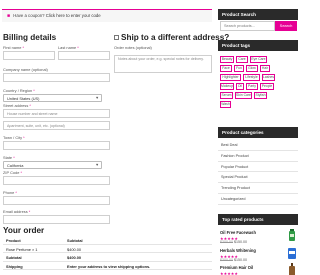 The height and width of the screenshot is (275, 320). What do you see at coordinates (74, 249) in the screenshot?
I see `order-product-subtotal: $400.00` at bounding box center [74, 249].